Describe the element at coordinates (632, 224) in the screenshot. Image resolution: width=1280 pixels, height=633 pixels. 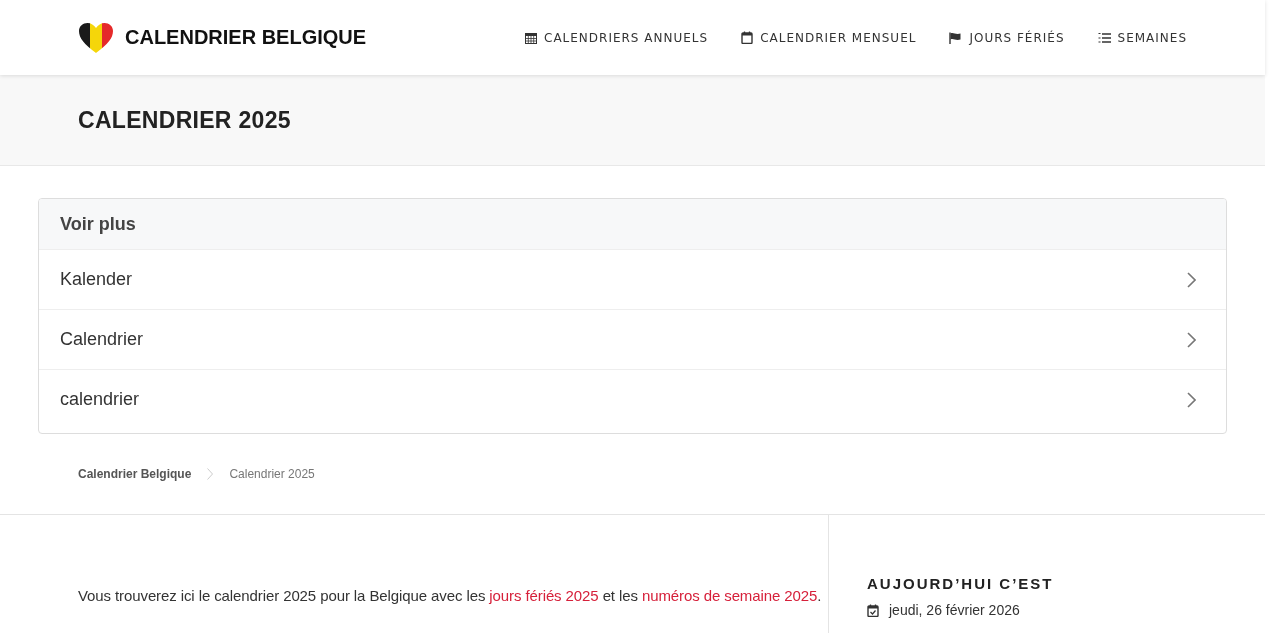
I see `card-heading: Voir plus` at that location.